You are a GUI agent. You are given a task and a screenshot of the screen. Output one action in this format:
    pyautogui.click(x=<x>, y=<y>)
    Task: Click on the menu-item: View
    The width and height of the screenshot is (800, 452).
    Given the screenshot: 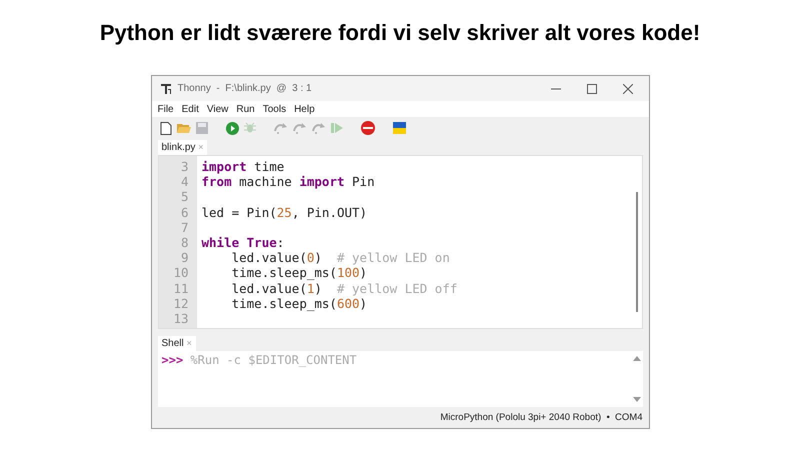 What is the action you would take?
    pyautogui.click(x=217, y=109)
    